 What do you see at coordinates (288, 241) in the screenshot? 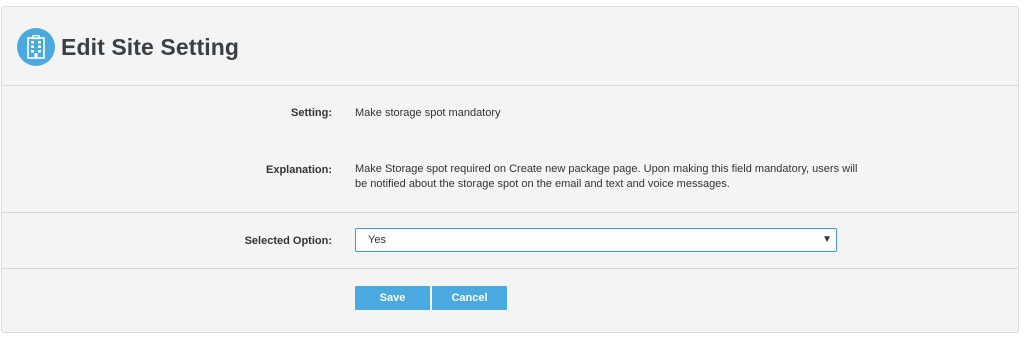
I see `selected-option-label: Selected Option:` at bounding box center [288, 241].